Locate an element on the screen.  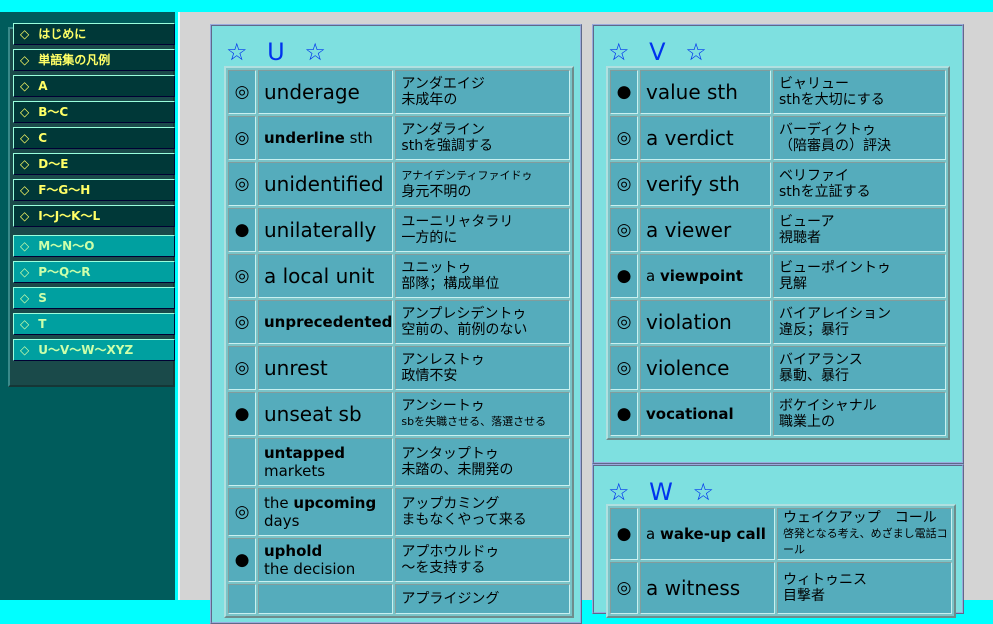
meaning-japanese: 違反；暴行 is located at coordinates (814, 330).